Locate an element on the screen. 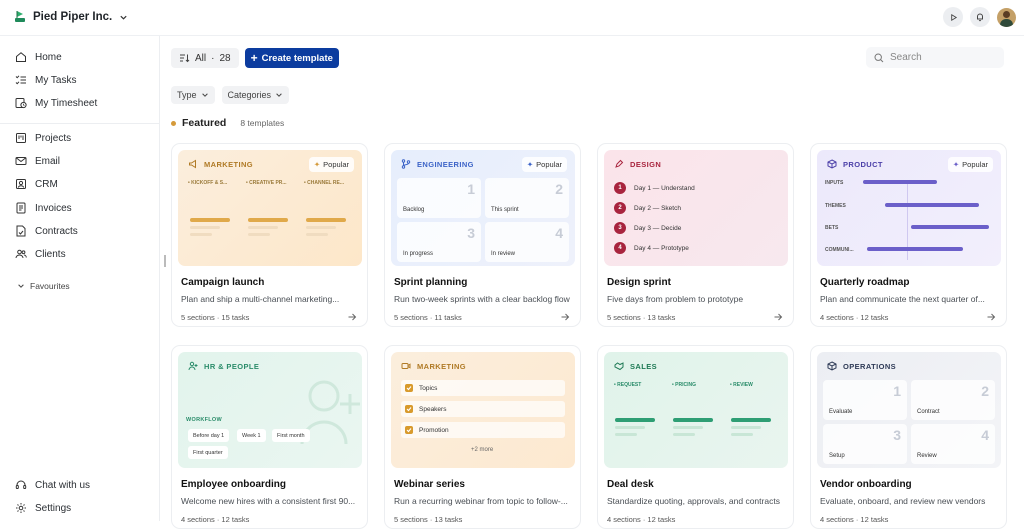 Image resolution: width=1024 pixels, height=529 pixels. filters: Type Categories is located at coordinates (230, 95).